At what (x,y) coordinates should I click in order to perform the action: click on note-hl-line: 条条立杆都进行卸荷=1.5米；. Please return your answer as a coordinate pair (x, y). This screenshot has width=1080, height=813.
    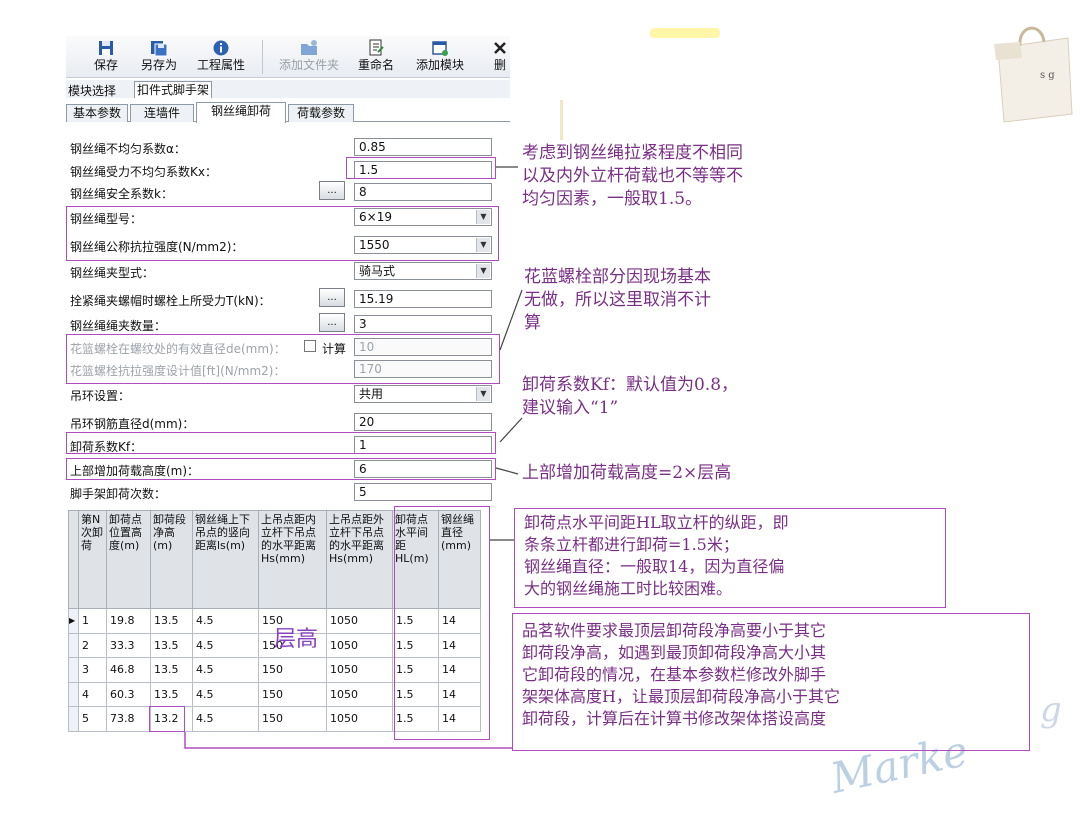
    Looking at the image, I should click on (631, 544).